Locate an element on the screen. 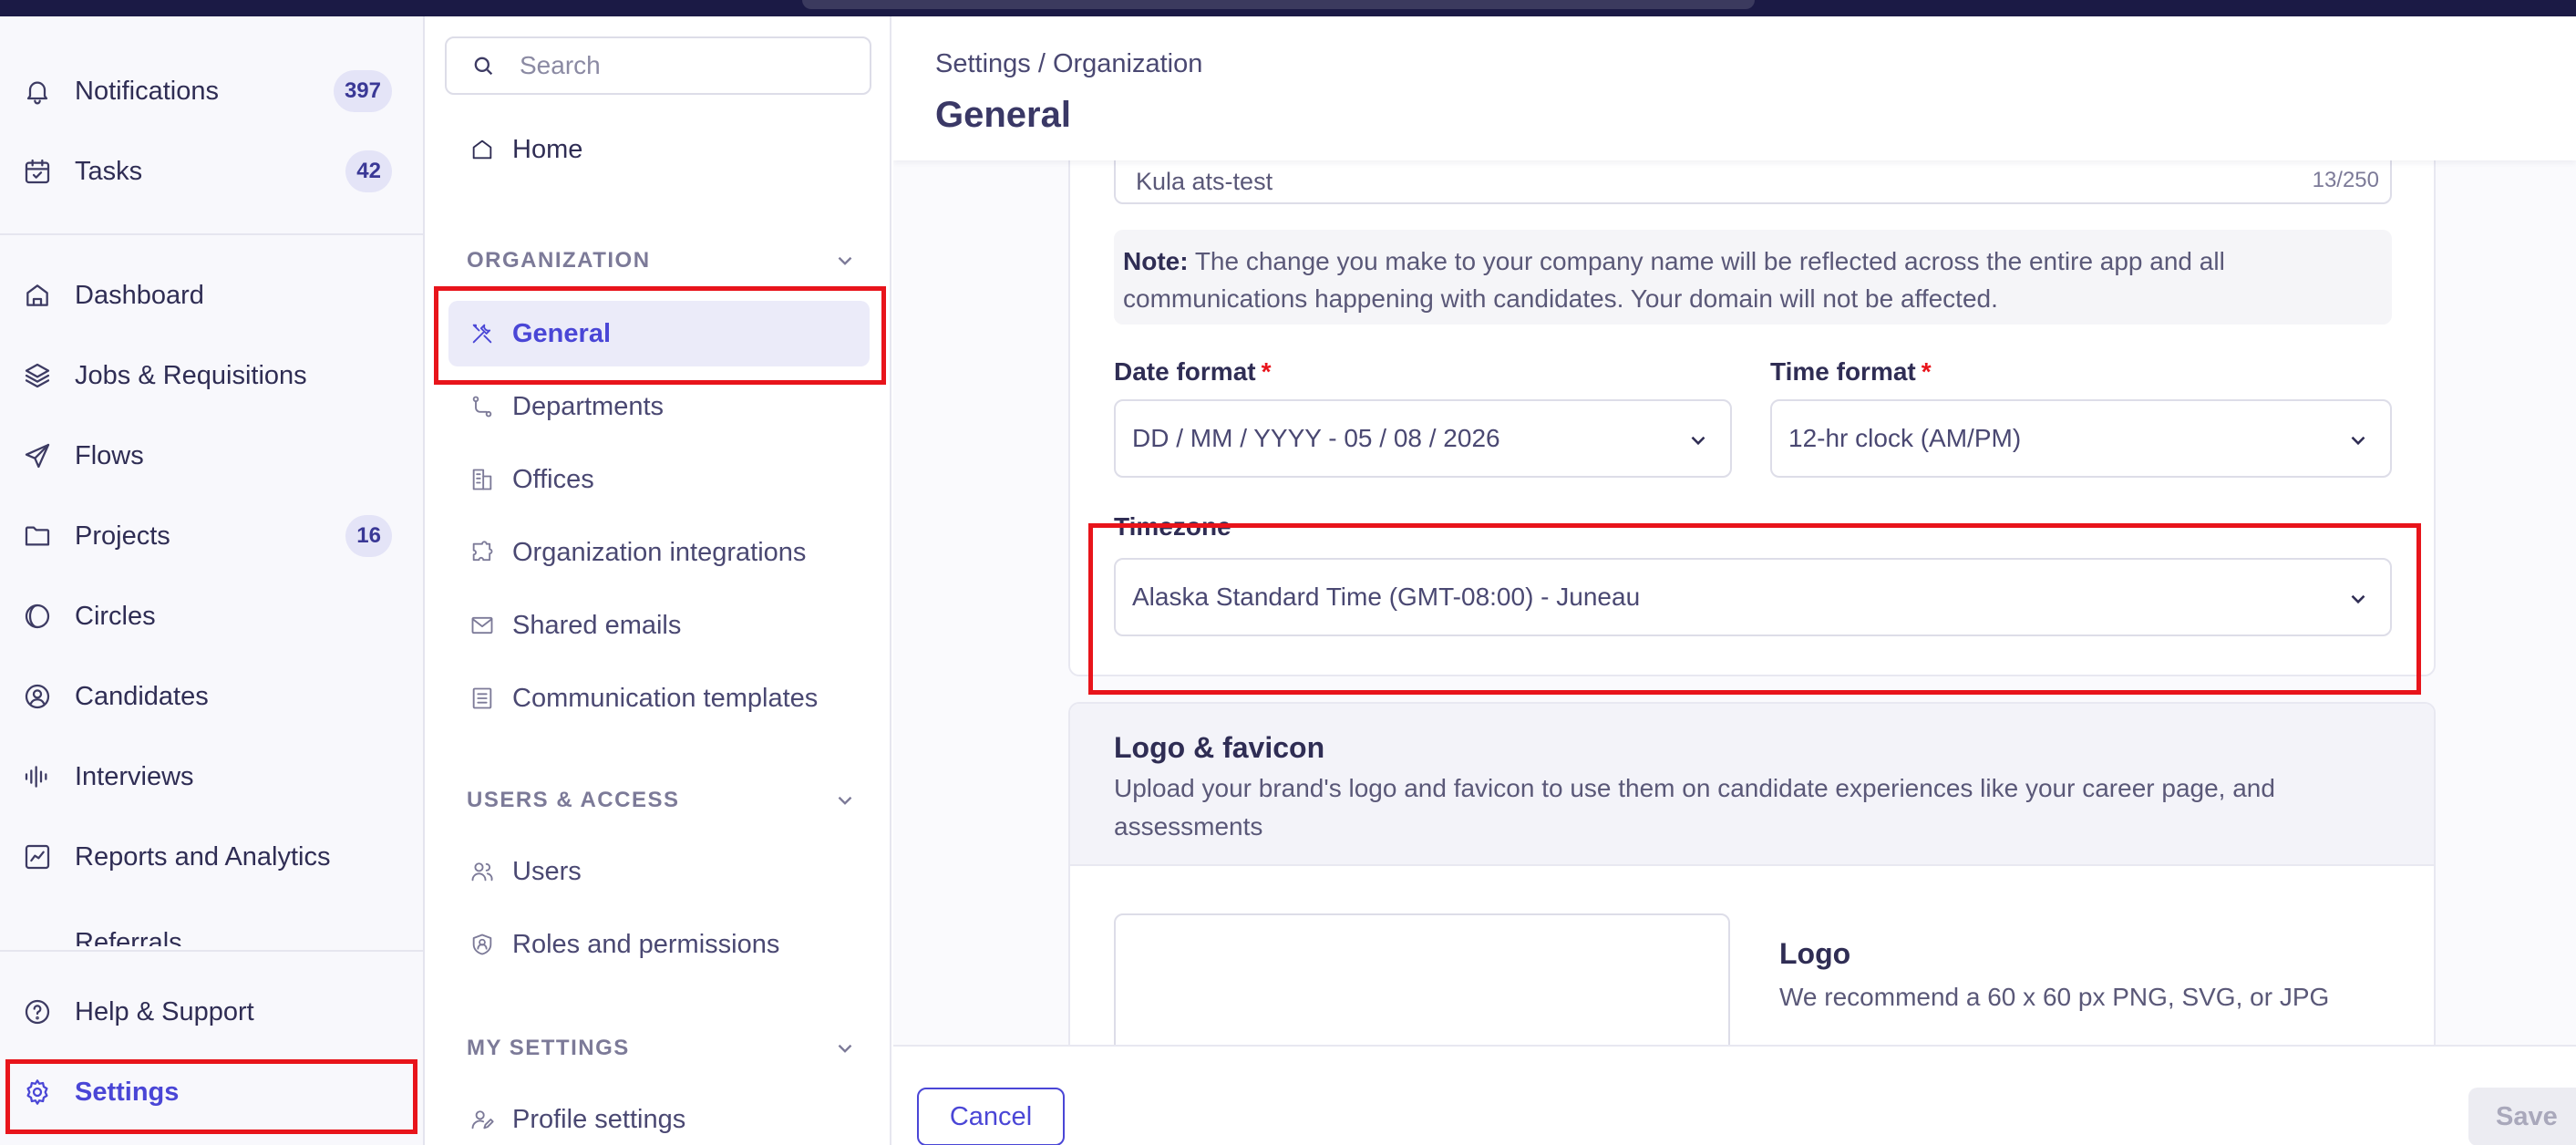 The height and width of the screenshot is (1145, 2576). cancel-button: Cancel is located at coordinates (991, 1117).